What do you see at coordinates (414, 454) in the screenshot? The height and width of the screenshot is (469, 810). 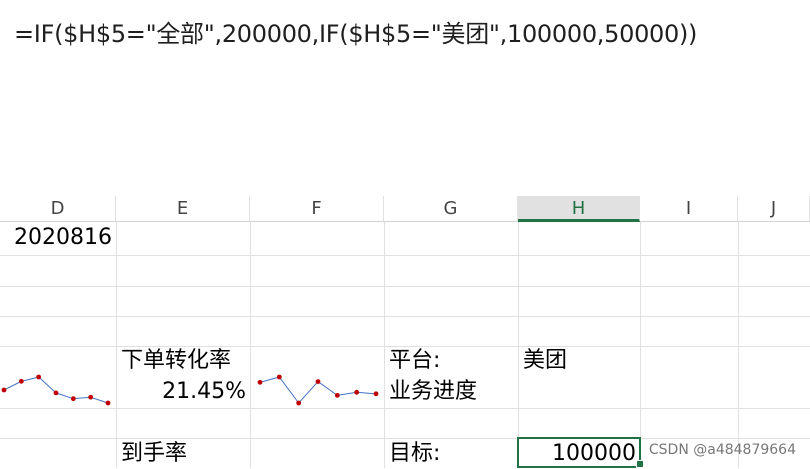 I see `cell-g8: 目标:` at bounding box center [414, 454].